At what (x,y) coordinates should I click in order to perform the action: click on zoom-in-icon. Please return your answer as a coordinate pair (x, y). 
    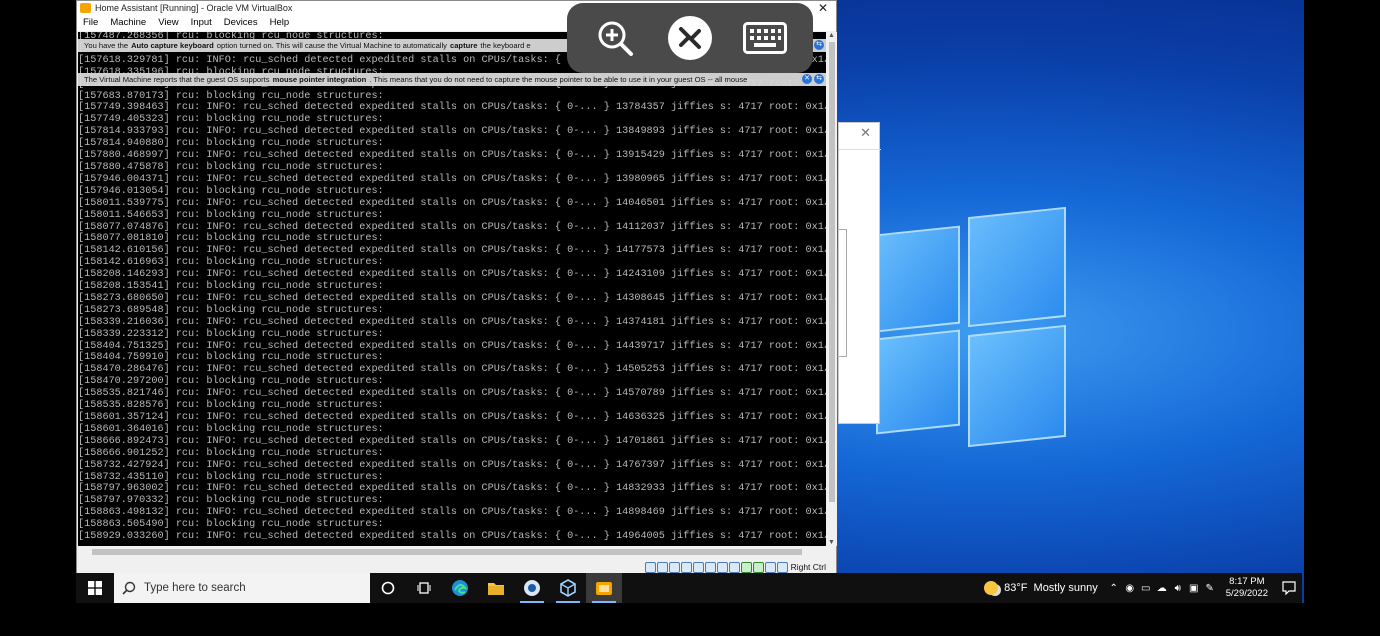
    Looking at the image, I should click on (615, 38).